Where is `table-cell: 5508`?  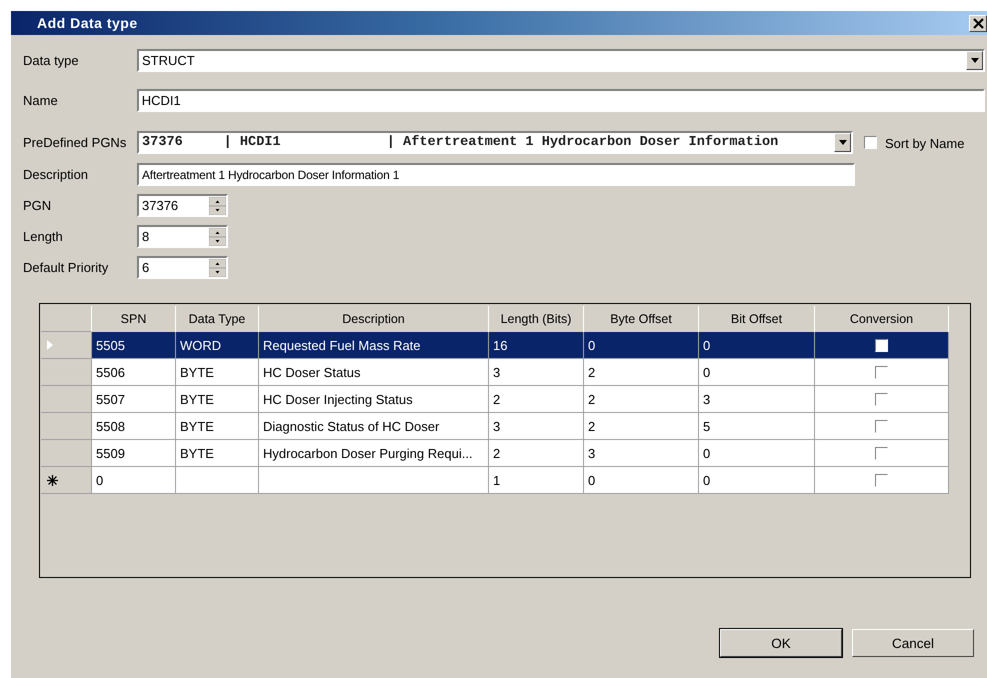
table-cell: 5508 is located at coordinates (110, 426).